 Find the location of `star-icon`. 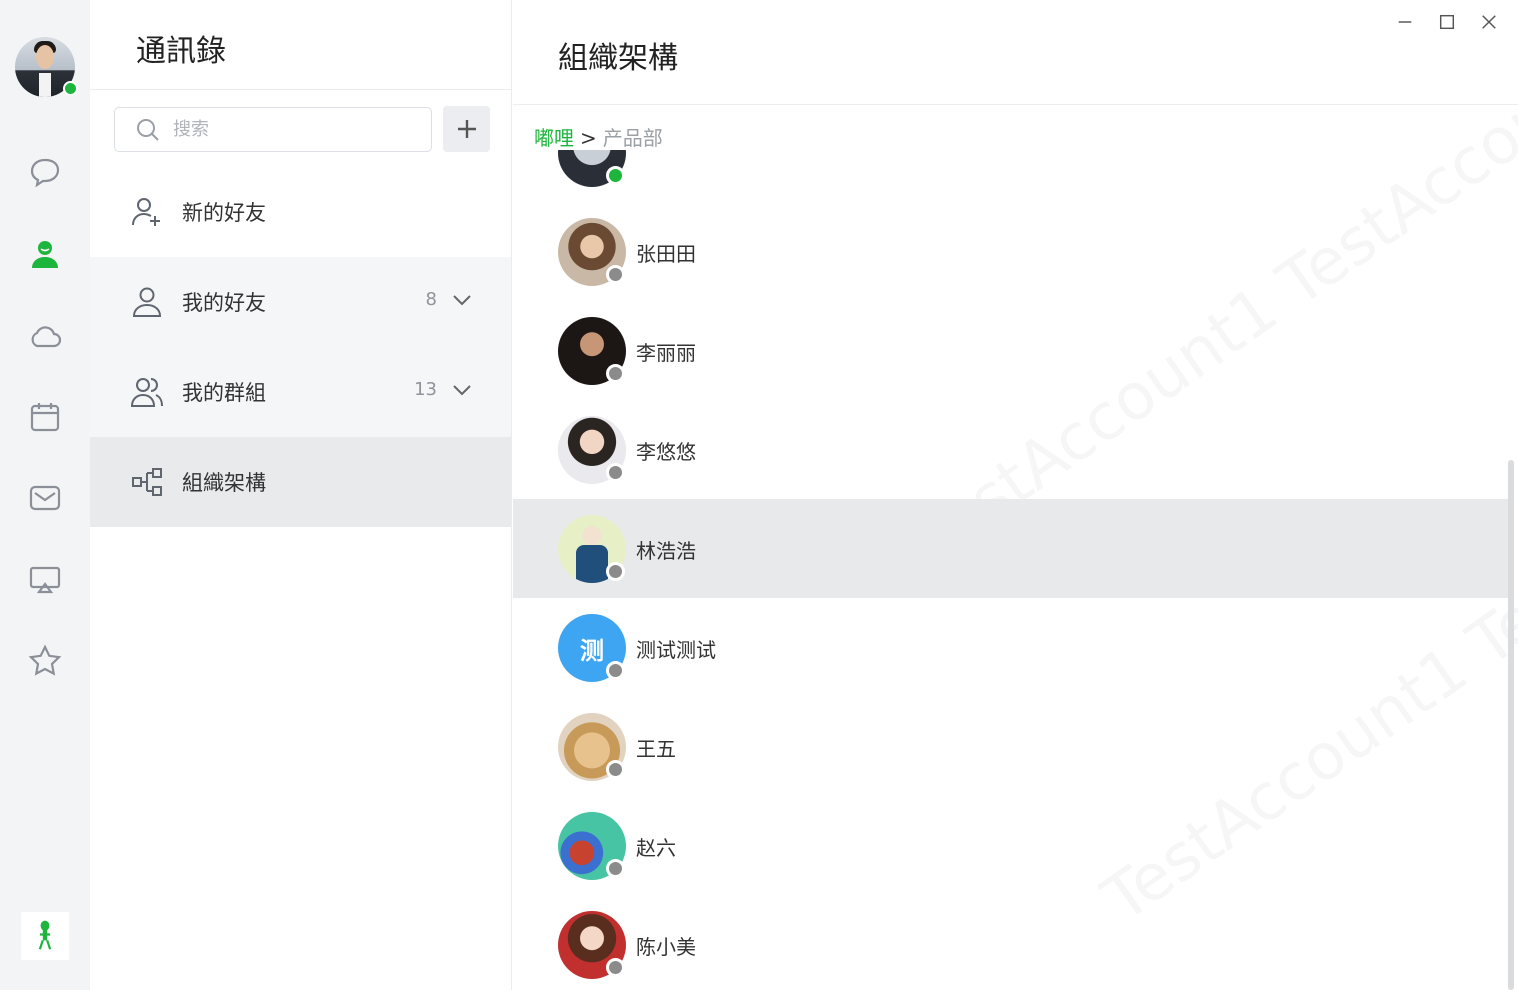

star-icon is located at coordinates (45, 661).